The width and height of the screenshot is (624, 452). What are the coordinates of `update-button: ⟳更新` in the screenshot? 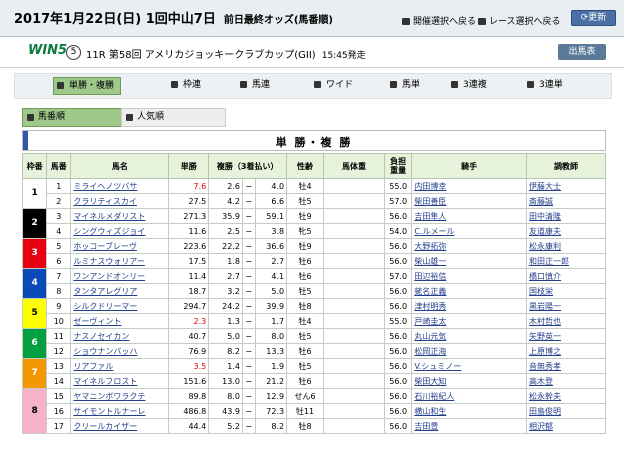 It's located at (593, 18).